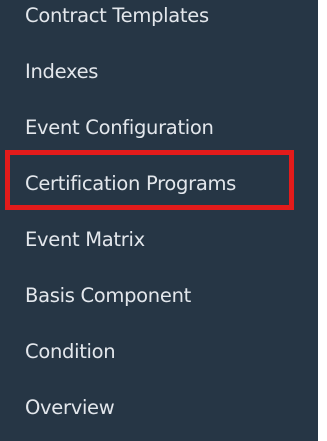  Describe the element at coordinates (119, 127) in the screenshot. I see `sidebar-item-label: Event Configuration` at that location.